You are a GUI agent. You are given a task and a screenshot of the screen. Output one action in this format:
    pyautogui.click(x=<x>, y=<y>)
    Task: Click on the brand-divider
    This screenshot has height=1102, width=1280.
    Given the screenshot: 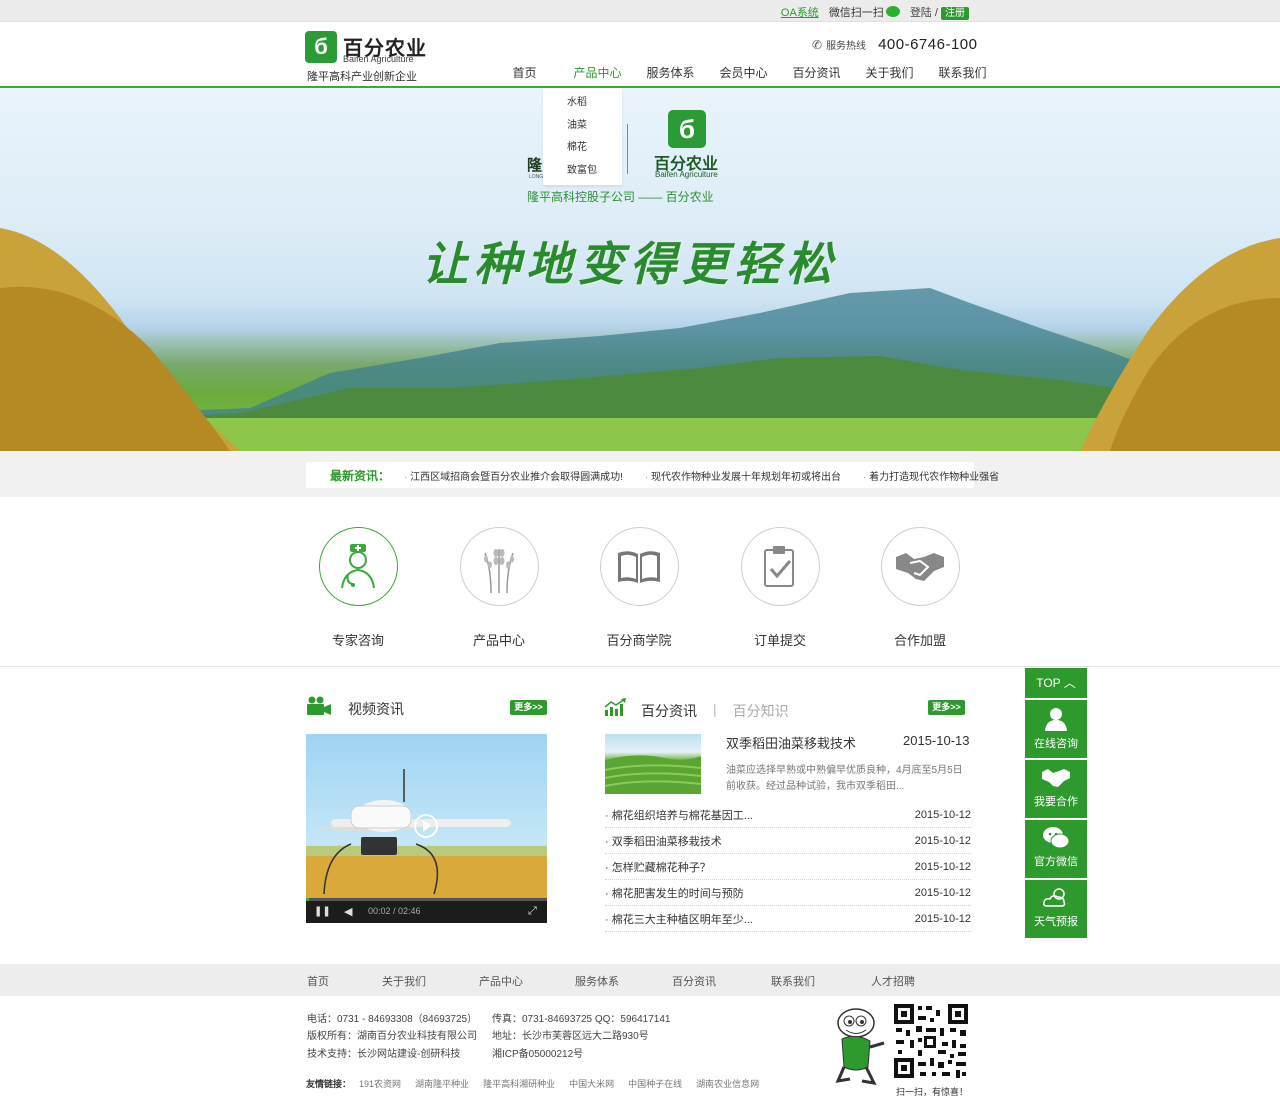 What is the action you would take?
    pyautogui.click(x=627, y=149)
    